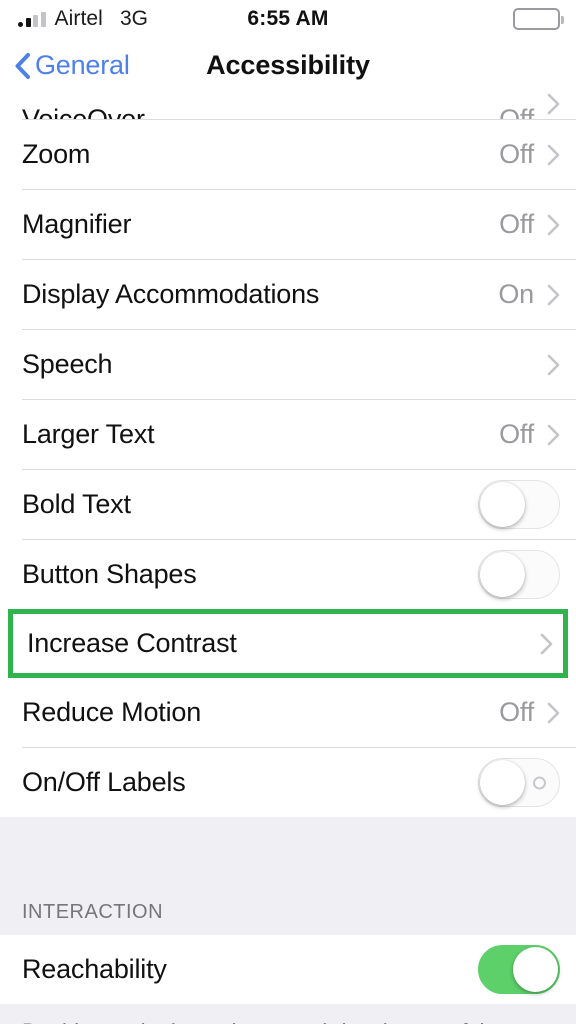  I want to click on settings-row-control: On, so click(529, 294).